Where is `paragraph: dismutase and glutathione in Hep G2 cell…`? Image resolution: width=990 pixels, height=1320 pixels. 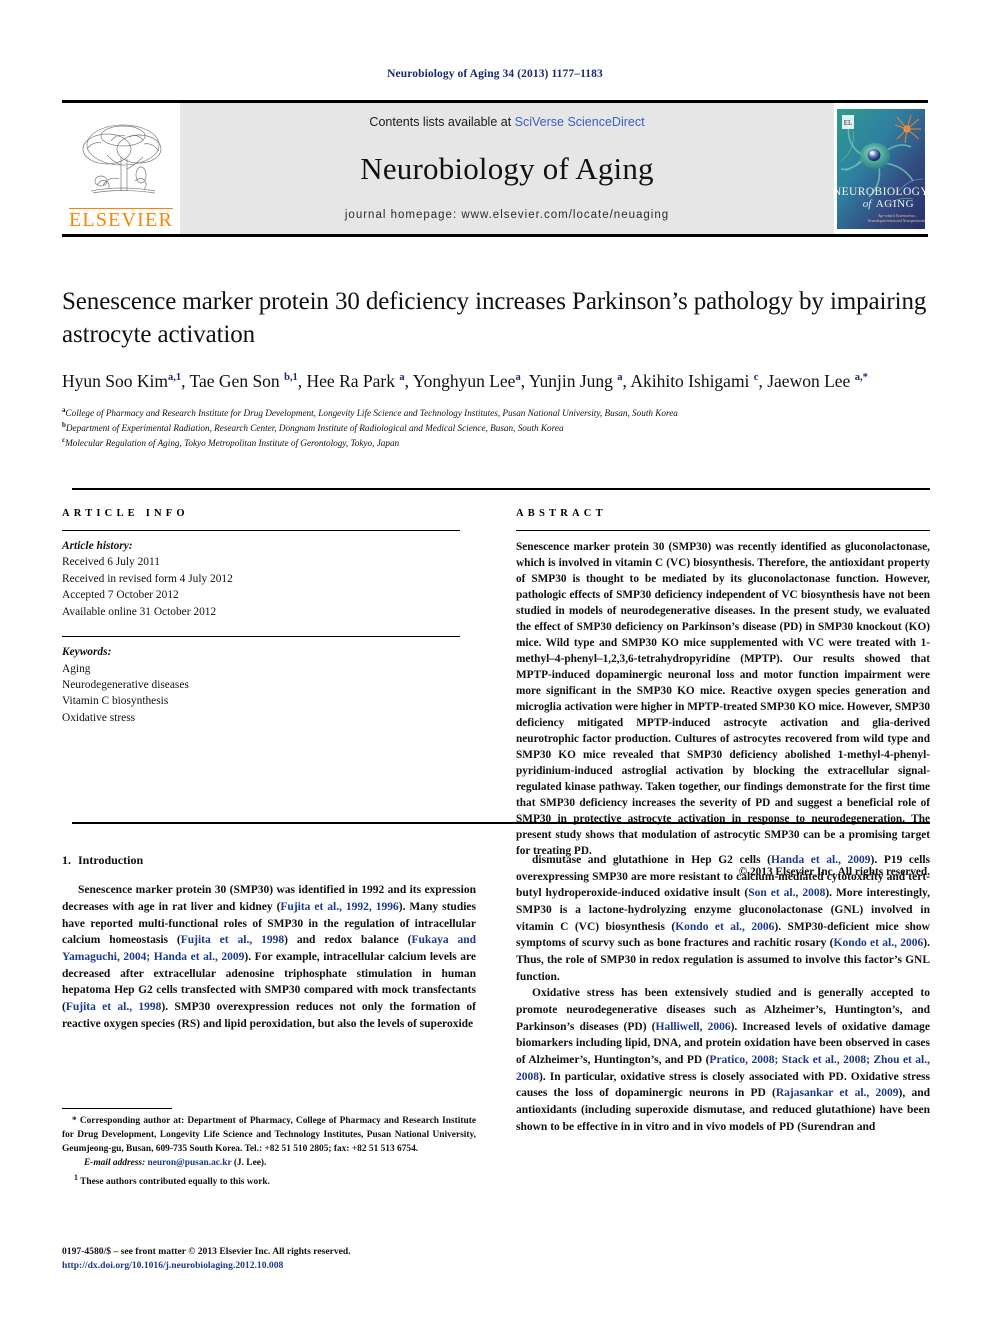
paragraph: dismutase and glutathione in Hep G2 cell… is located at coordinates (723, 918).